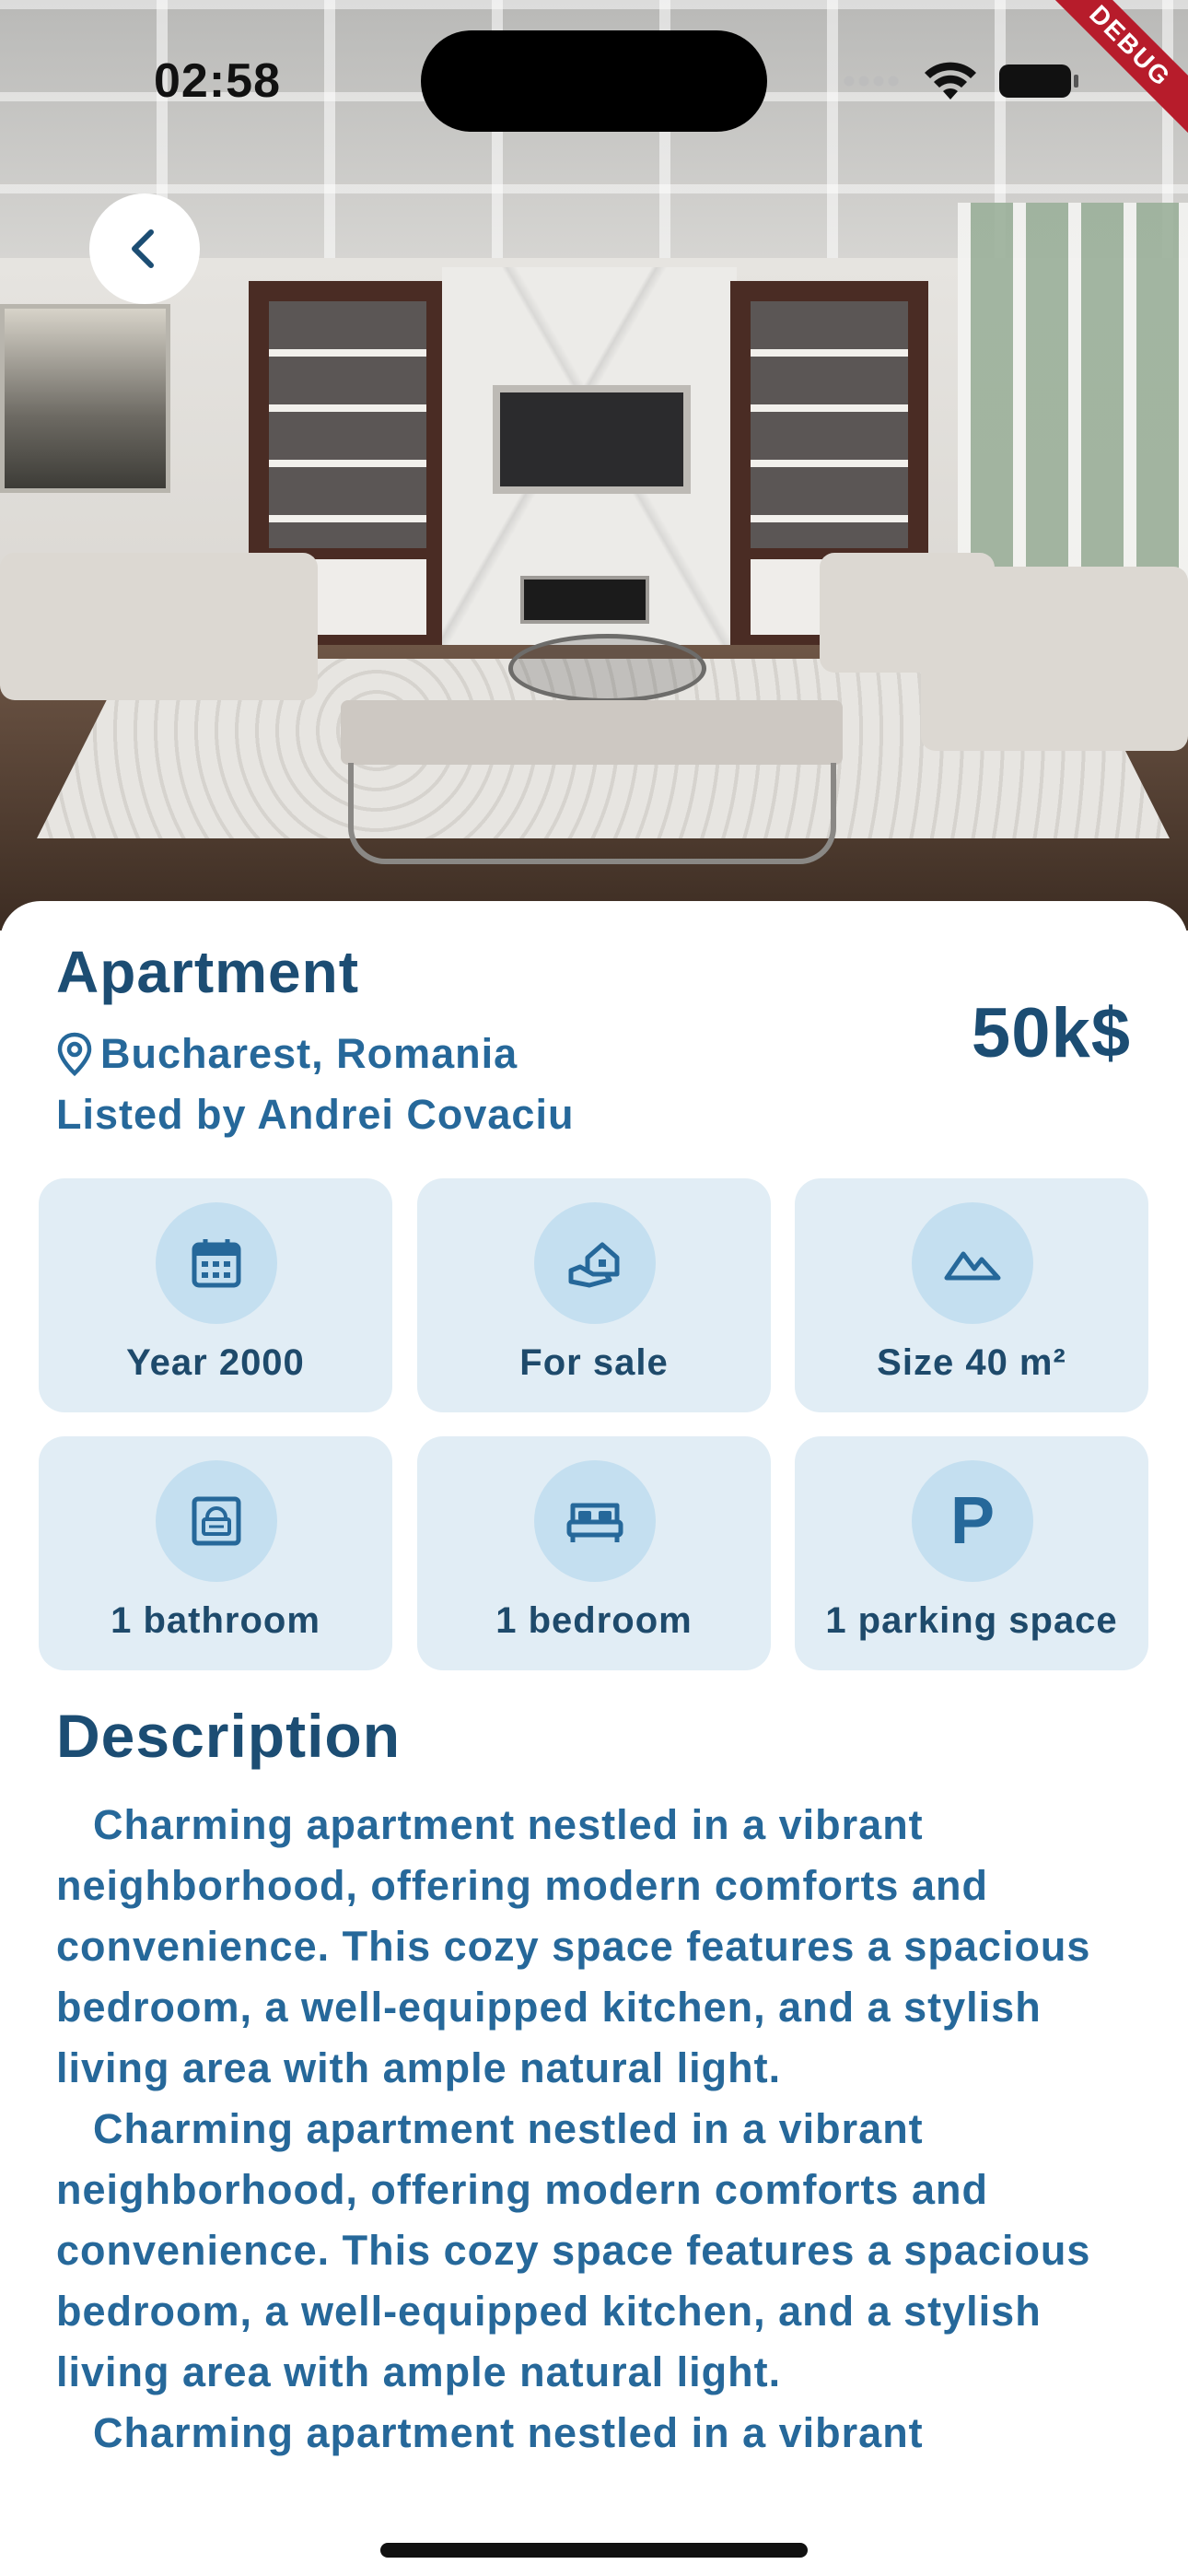 This screenshot has height=2576, width=1188. Describe the element at coordinates (971, 1362) in the screenshot. I see `feature-label: Size 40 m²` at that location.